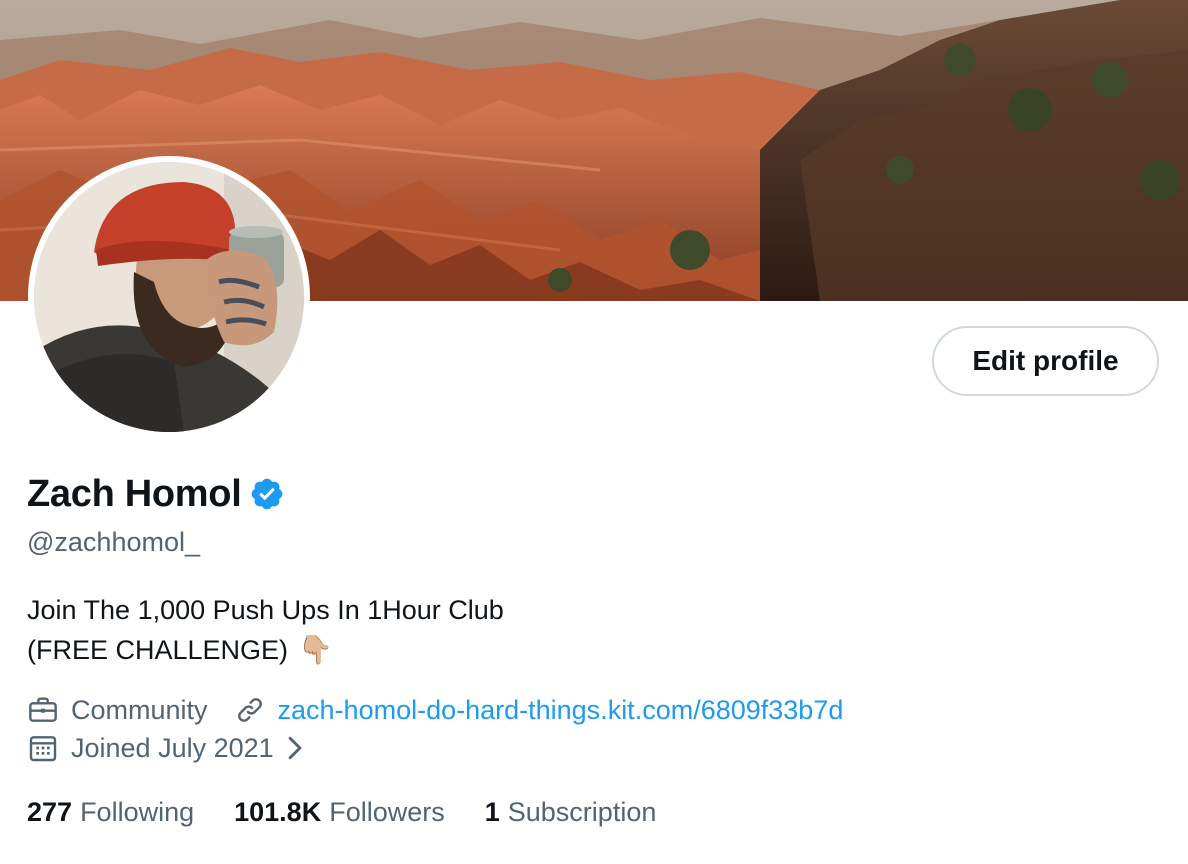  I want to click on briefcase-icon, so click(43, 709).